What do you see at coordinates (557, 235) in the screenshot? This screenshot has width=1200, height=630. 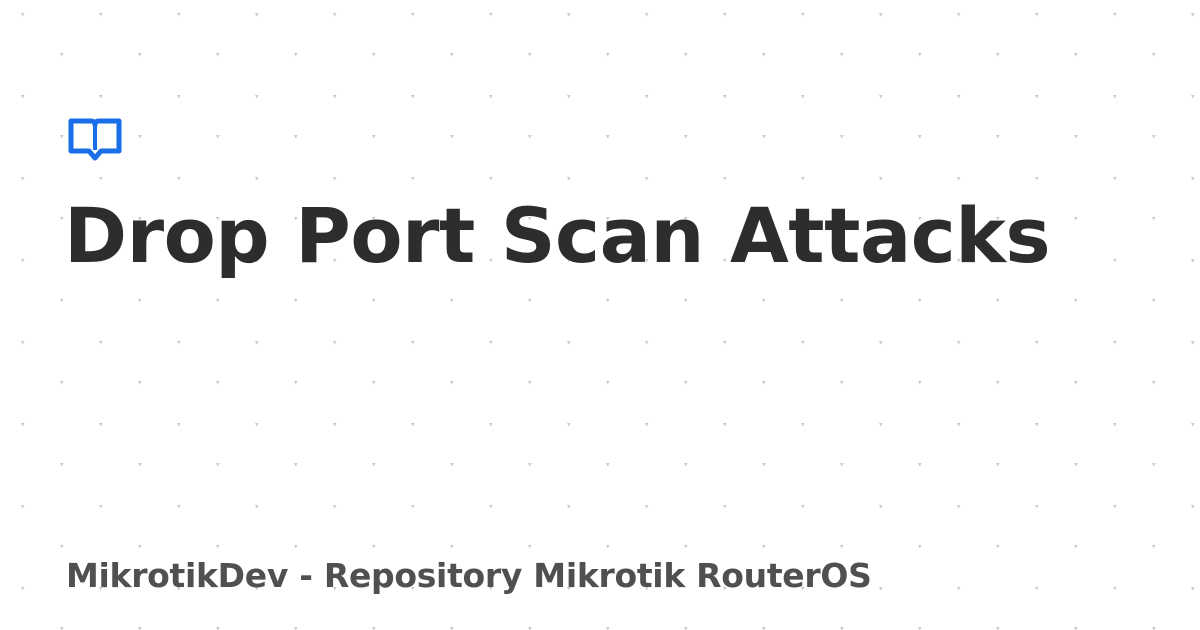 I see `page-title: Drop Port Scan Attacks` at bounding box center [557, 235].